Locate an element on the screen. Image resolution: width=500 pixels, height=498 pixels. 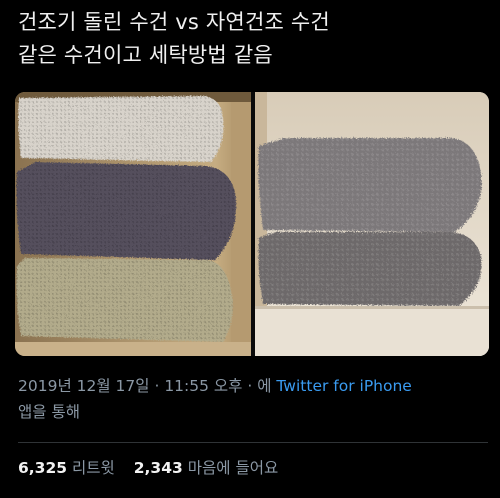
tweet-text-line-2: 같은 수건이고 세탁방법 같음 is located at coordinates (145, 55).